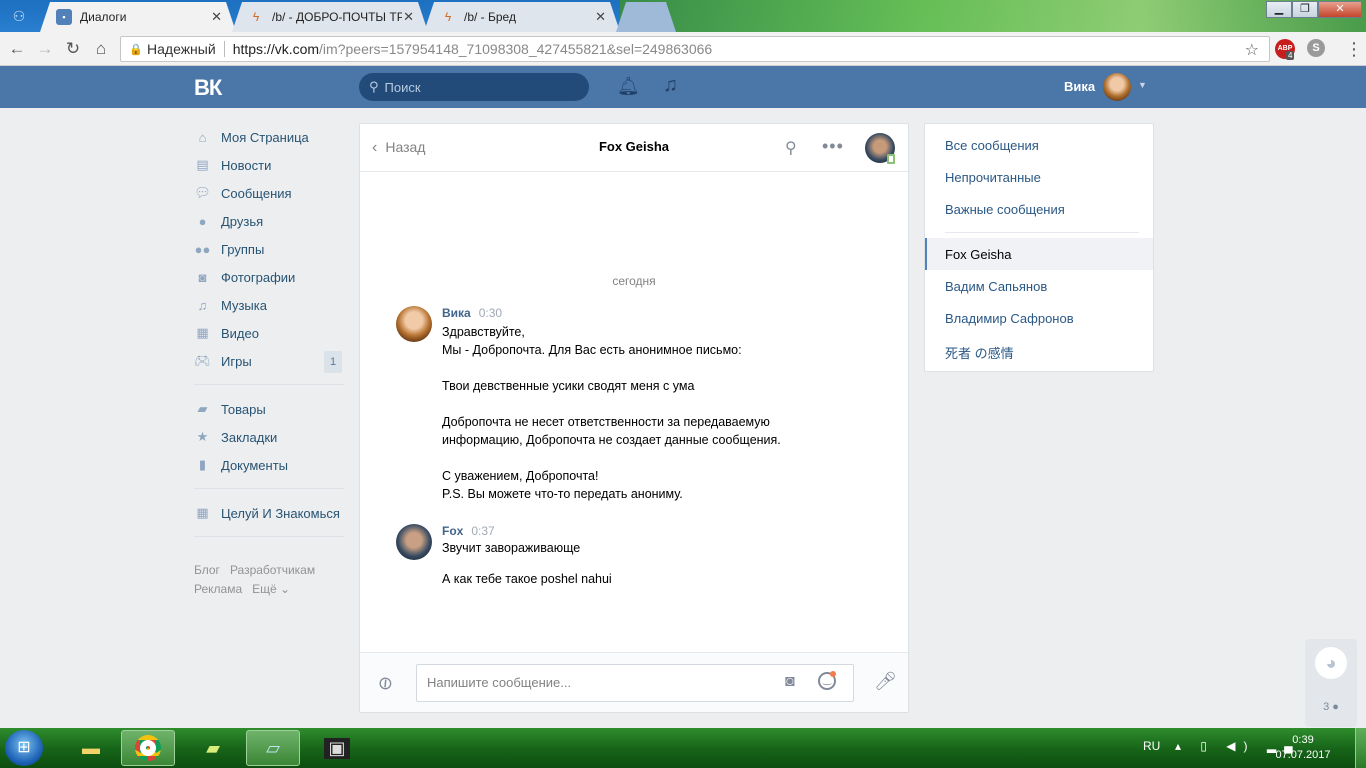 Image resolution: width=1366 pixels, height=768 pixels. Describe the element at coordinates (833, 674) in the screenshot. I see `emoji-notification-dot` at that location.